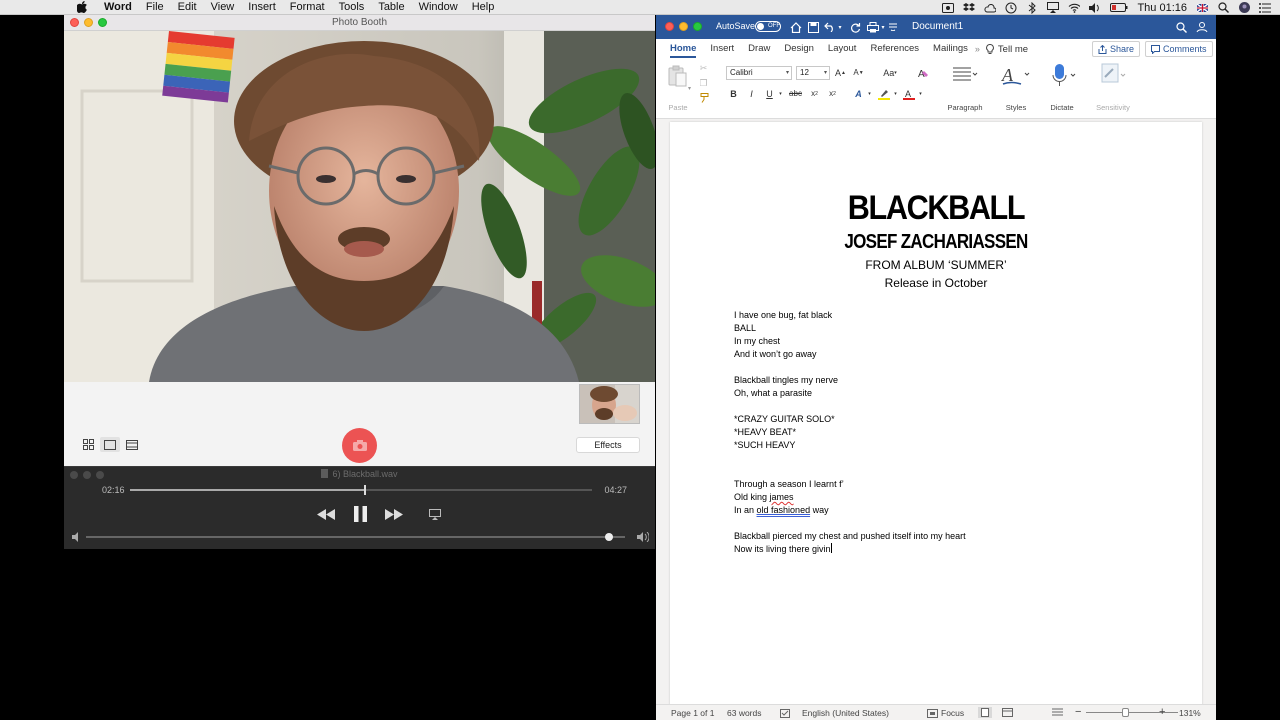  What do you see at coordinates (1162, 8) in the screenshot?
I see `menubar-clock: Thu 01:16` at bounding box center [1162, 8].